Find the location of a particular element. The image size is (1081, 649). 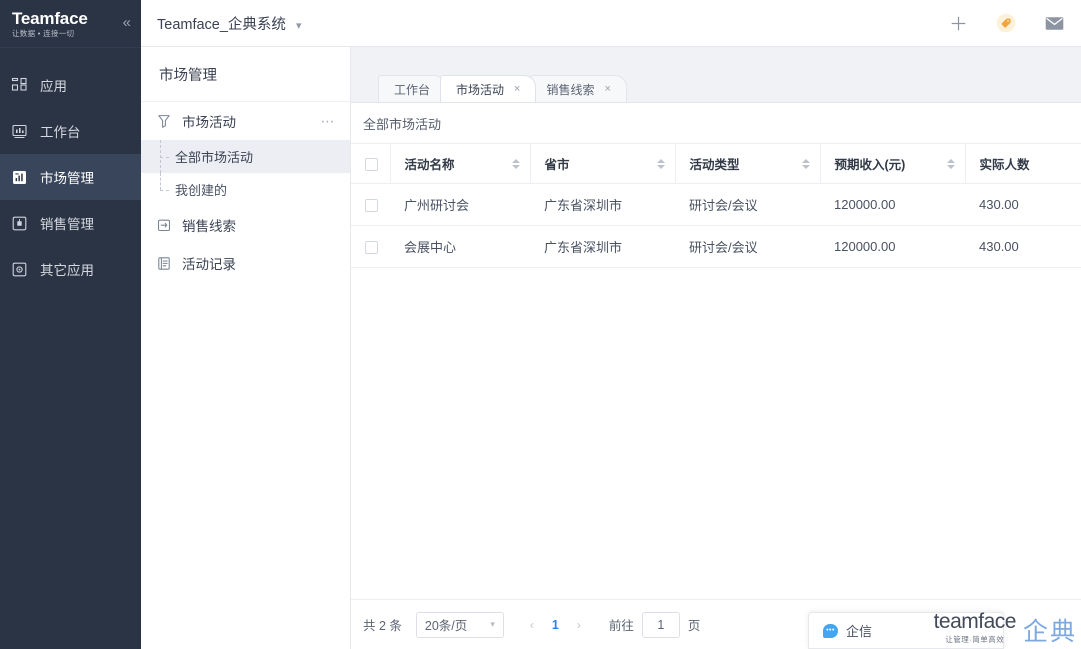

page-size-value: 20条/页 is located at coordinates (446, 626).